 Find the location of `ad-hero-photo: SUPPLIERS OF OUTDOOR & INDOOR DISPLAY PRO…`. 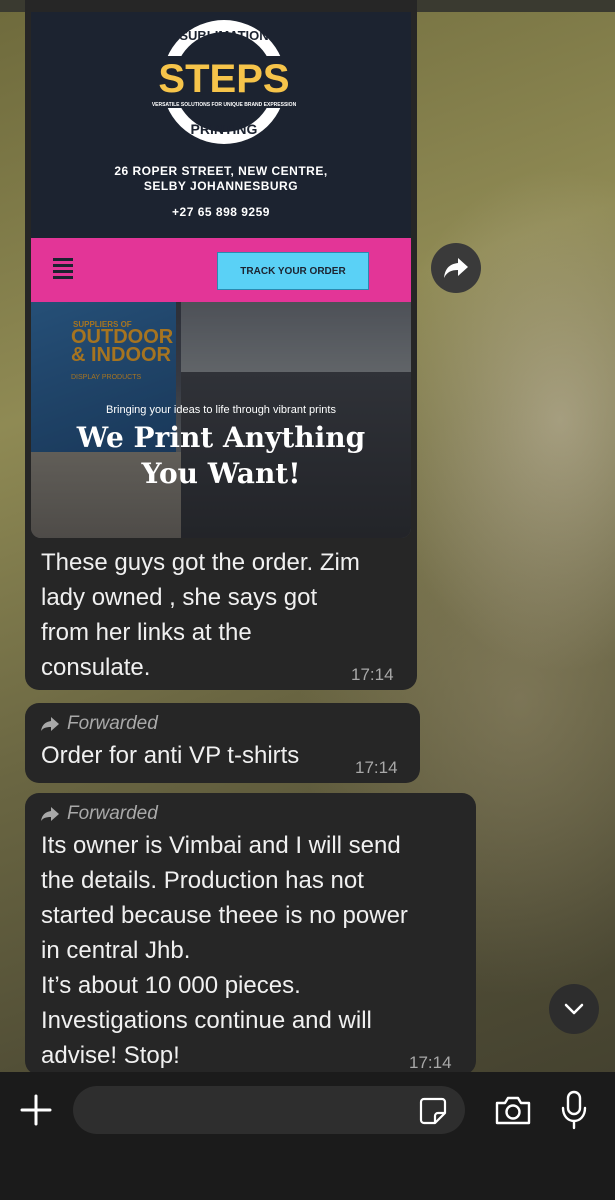

ad-hero-photo: SUPPLIERS OF OUTDOOR & INDOOR DISPLAY PRO… is located at coordinates (221, 420).